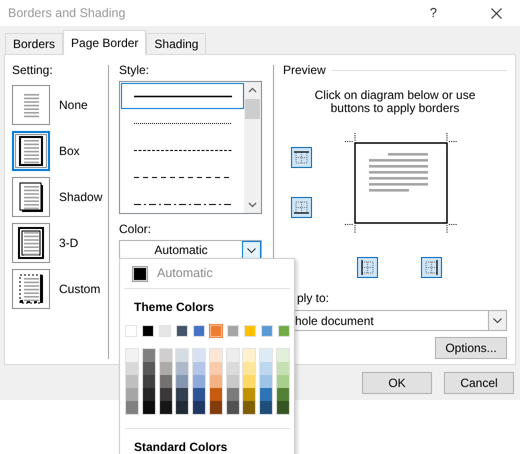 The height and width of the screenshot is (454, 520). What do you see at coordinates (433, 13) in the screenshot?
I see `help-button: ?` at bounding box center [433, 13].